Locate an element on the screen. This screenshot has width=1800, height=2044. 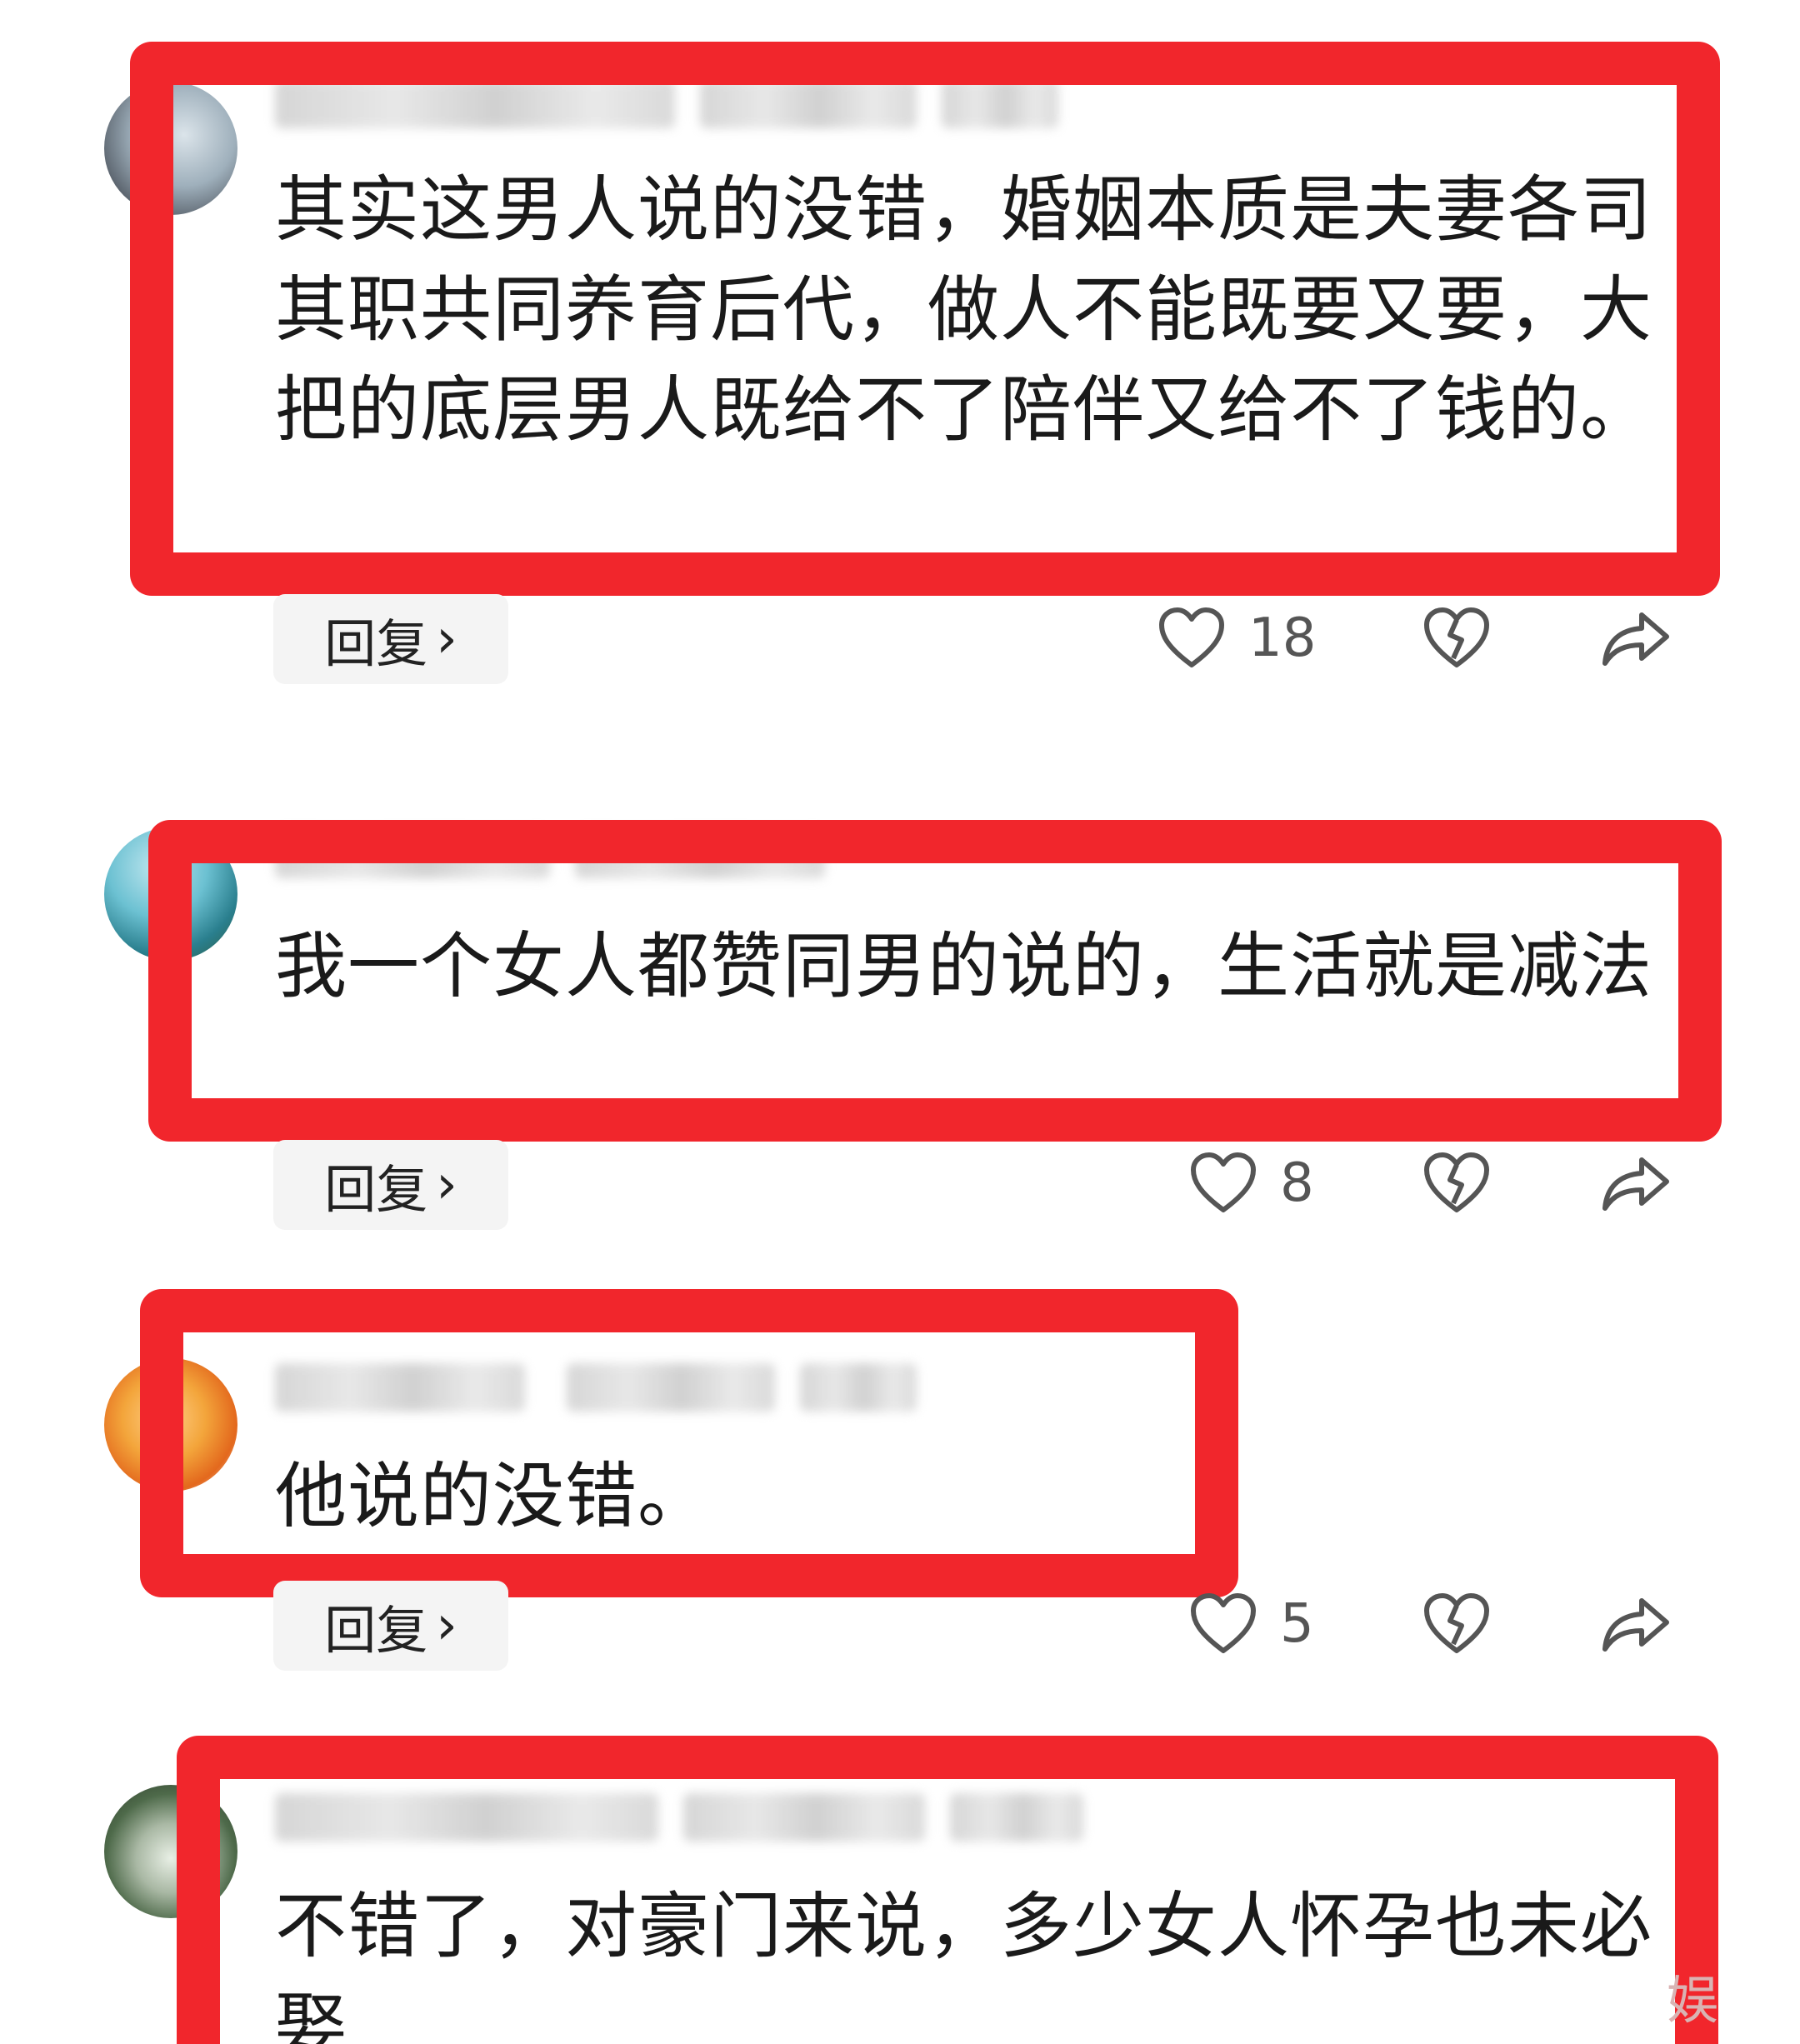
like-action: 18 is located at coordinates (1237, 639).